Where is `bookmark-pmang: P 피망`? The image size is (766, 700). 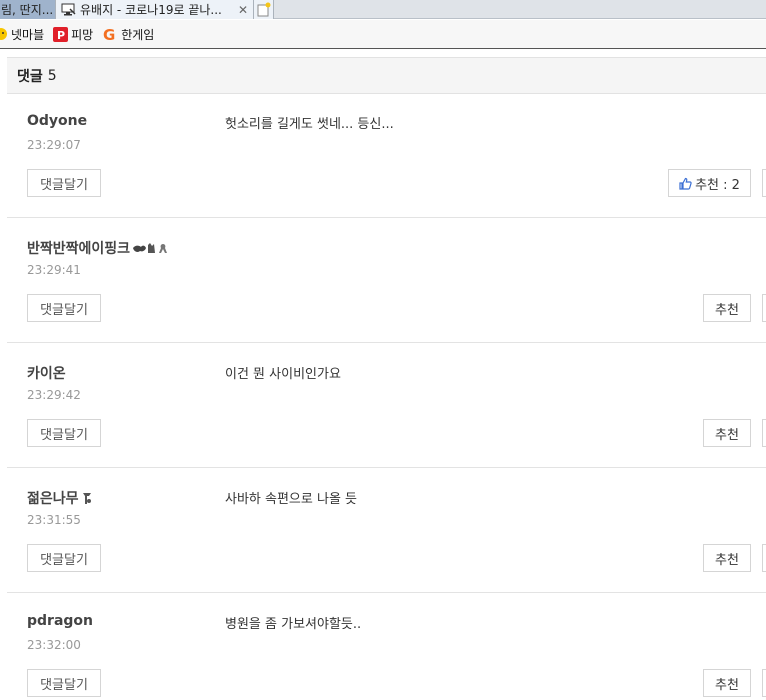
bookmark-pmang: P 피망 is located at coordinates (73, 34).